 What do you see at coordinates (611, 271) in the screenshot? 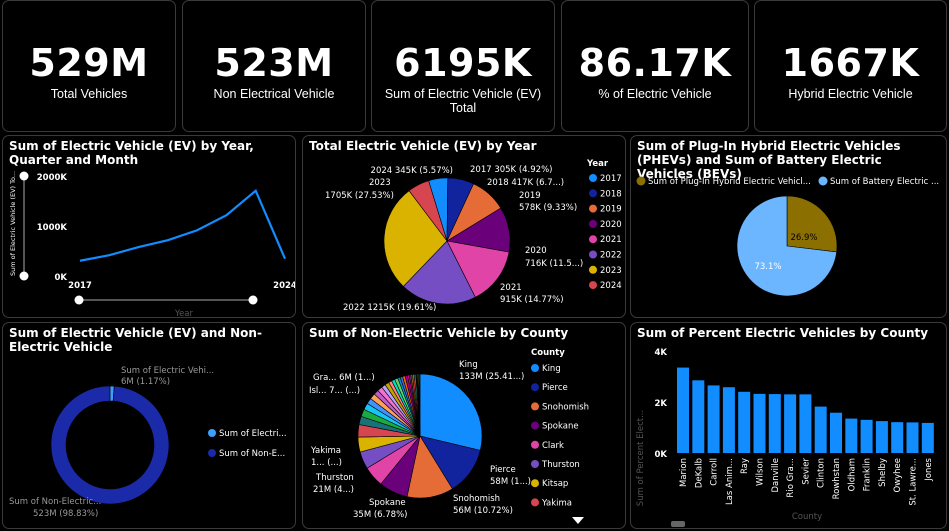
I see `legend-item: 2023` at bounding box center [611, 271].